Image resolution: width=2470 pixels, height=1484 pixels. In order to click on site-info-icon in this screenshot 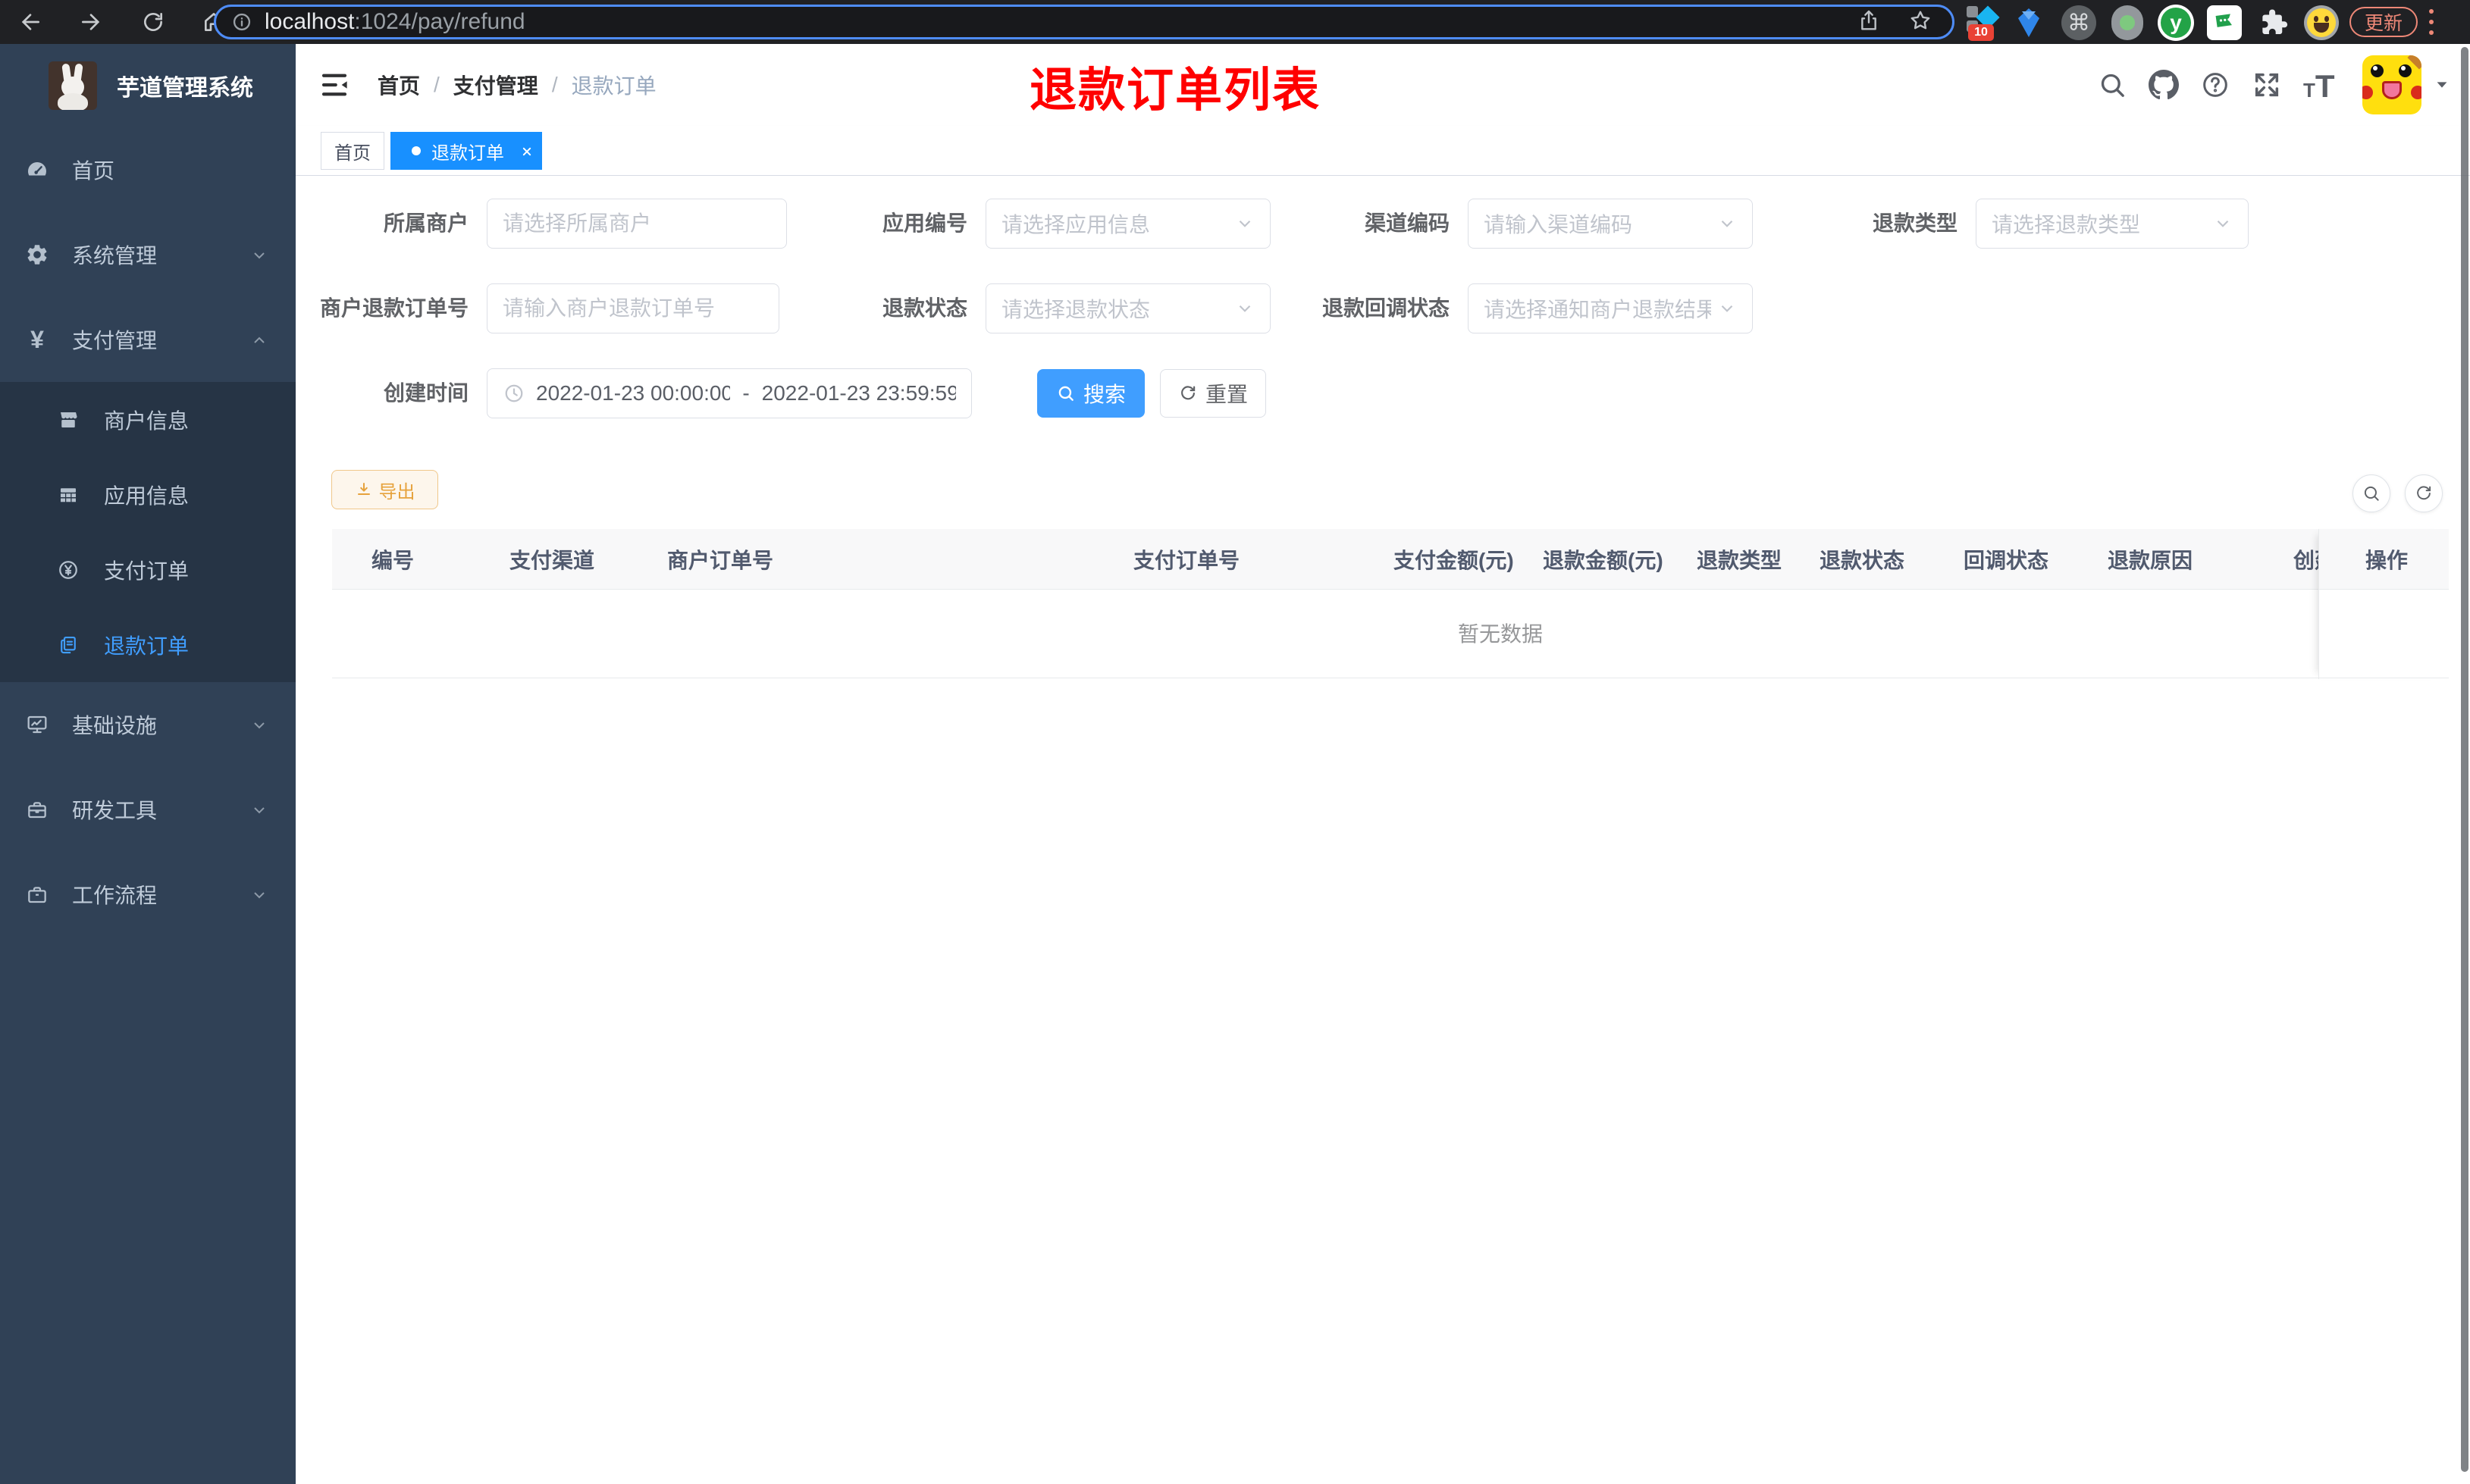, I will do `click(241, 22)`.